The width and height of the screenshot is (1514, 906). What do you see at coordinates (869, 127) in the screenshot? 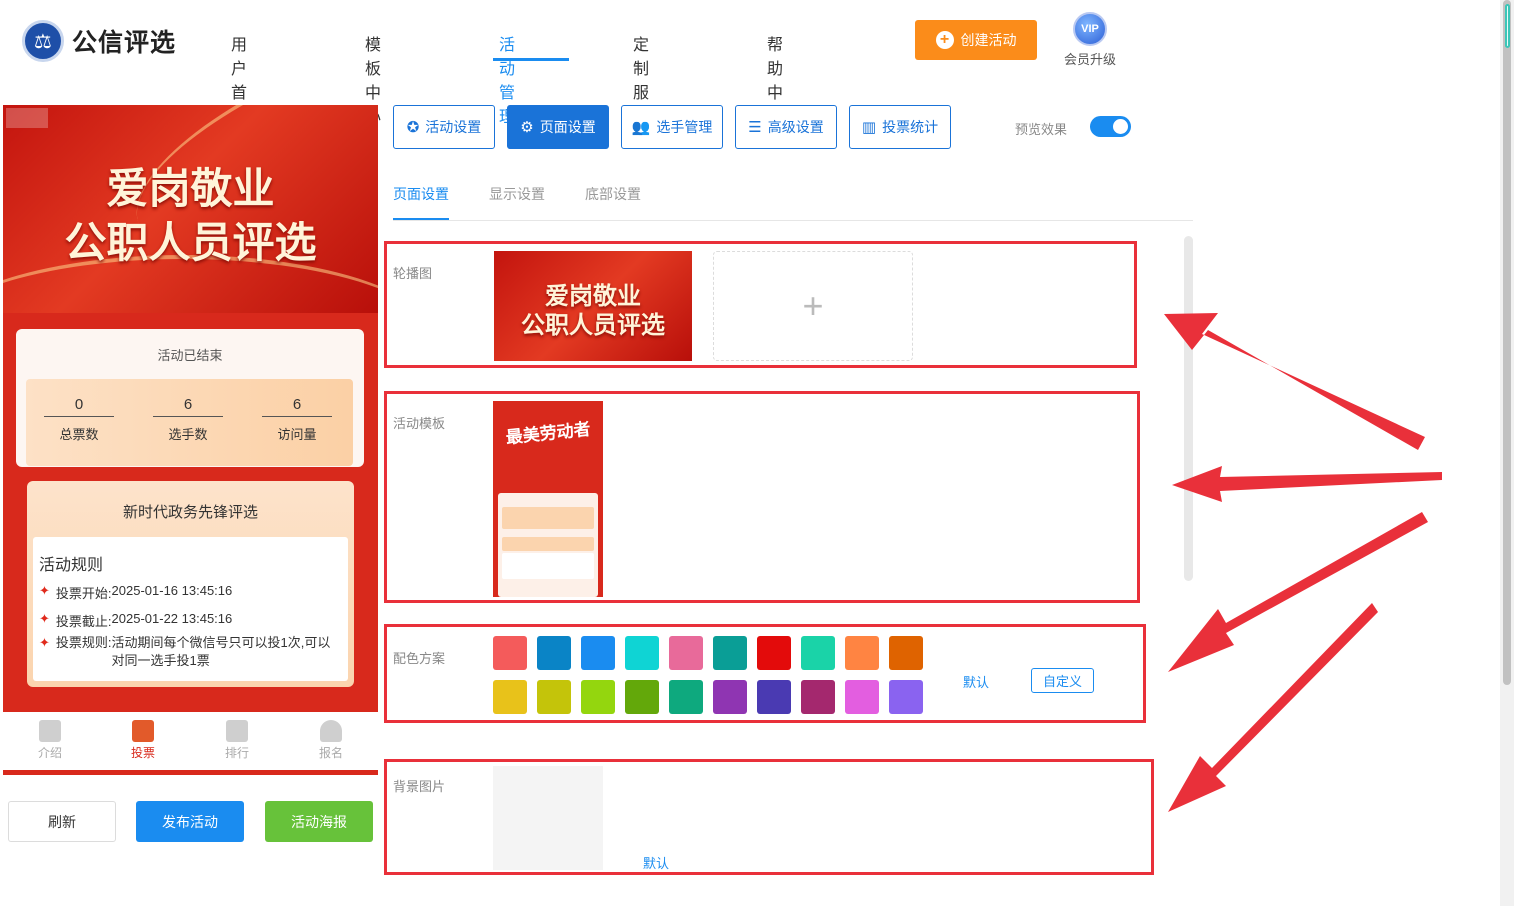
I see `bar-chart-icon: ▥` at bounding box center [869, 127].